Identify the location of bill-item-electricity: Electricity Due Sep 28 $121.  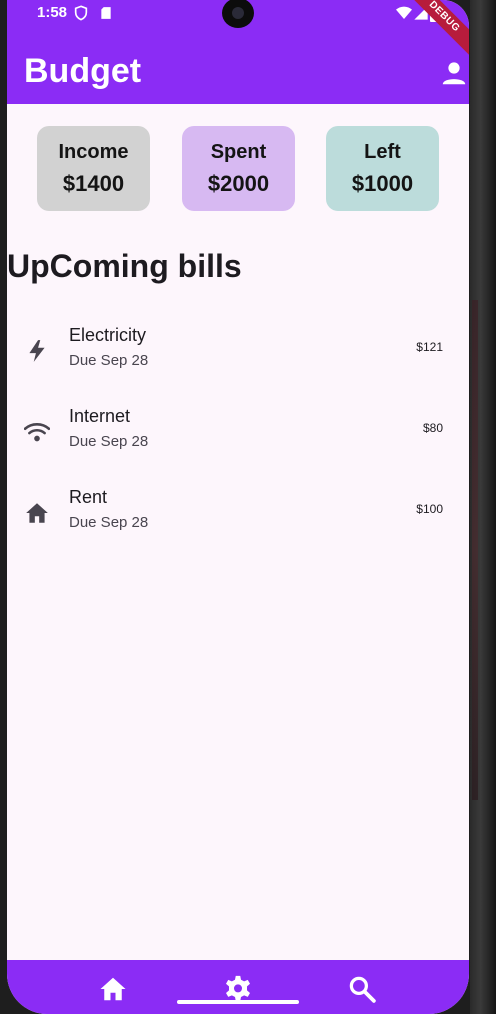
(238, 349).